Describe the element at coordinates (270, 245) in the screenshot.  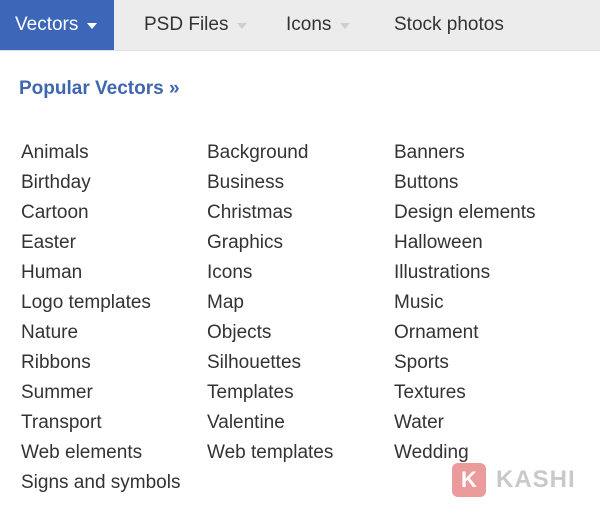
I see `category-link-graphics: Graphics` at that location.